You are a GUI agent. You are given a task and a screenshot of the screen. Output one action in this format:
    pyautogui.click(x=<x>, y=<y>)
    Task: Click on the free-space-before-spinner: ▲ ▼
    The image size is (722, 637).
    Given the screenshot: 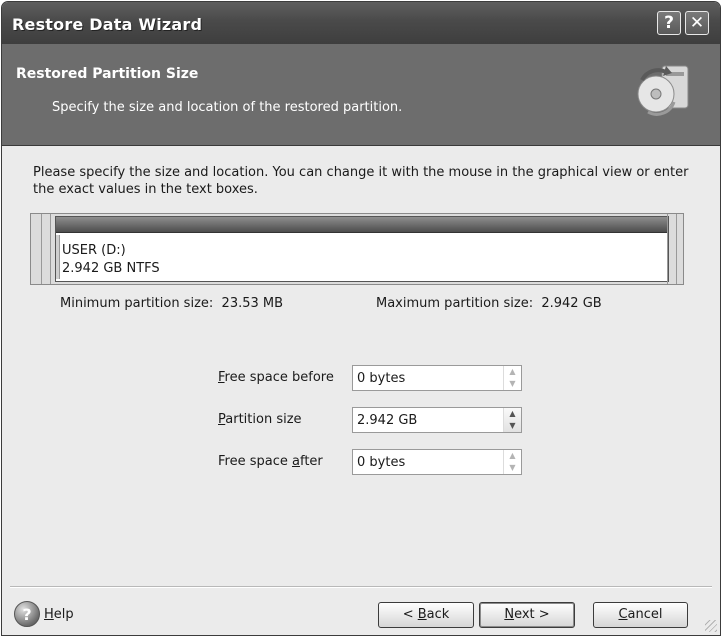 What is the action you would take?
    pyautogui.click(x=512, y=378)
    